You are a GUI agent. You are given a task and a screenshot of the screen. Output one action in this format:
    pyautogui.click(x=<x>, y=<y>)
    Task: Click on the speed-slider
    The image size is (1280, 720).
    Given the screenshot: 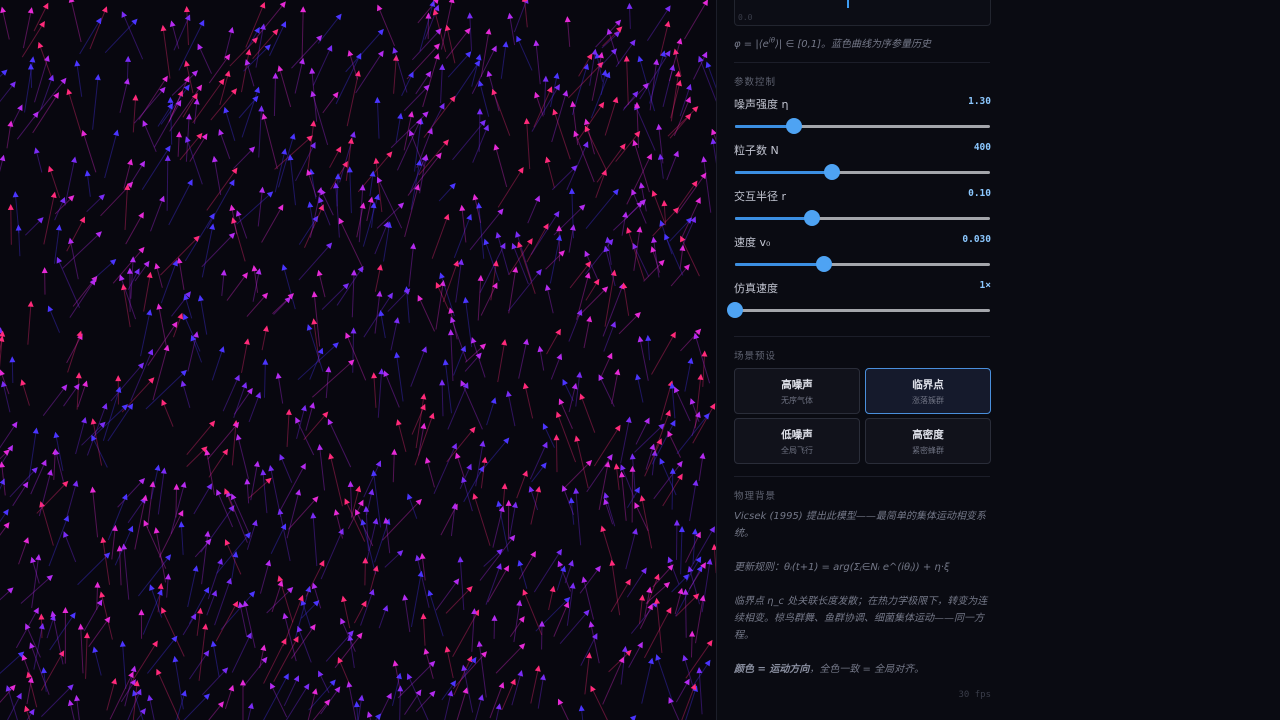 What is the action you would take?
    pyautogui.click(x=862, y=264)
    